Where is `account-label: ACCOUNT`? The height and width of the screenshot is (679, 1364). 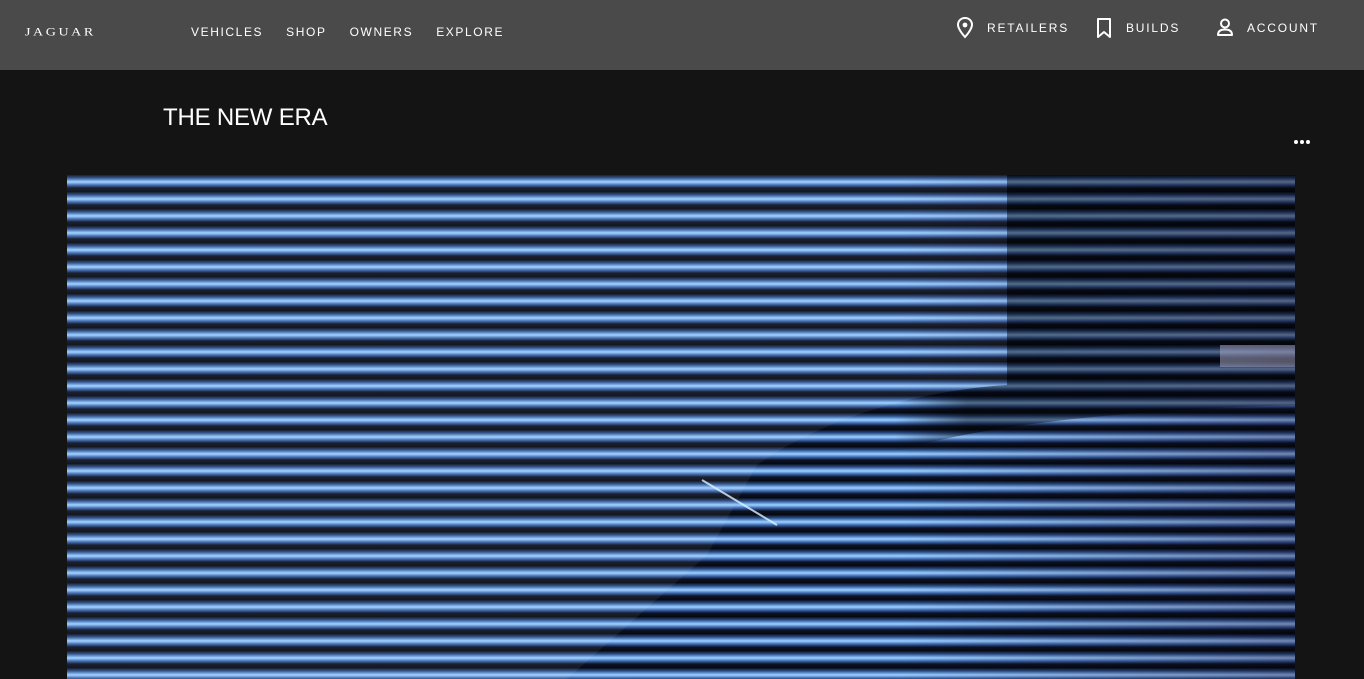 account-label: ACCOUNT is located at coordinates (1283, 28).